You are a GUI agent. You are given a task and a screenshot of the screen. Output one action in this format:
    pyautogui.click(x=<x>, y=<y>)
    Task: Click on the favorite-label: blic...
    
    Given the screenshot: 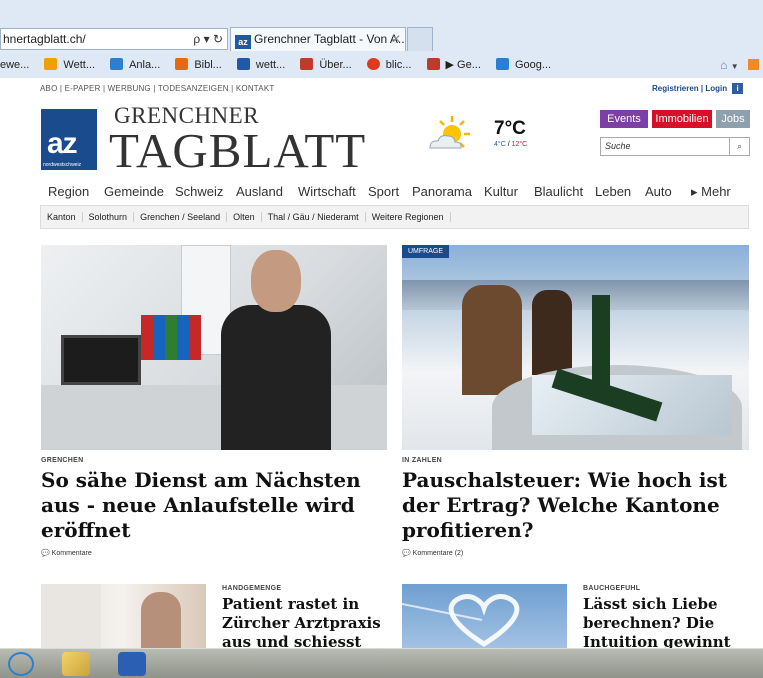 What is the action you would take?
    pyautogui.click(x=398, y=65)
    